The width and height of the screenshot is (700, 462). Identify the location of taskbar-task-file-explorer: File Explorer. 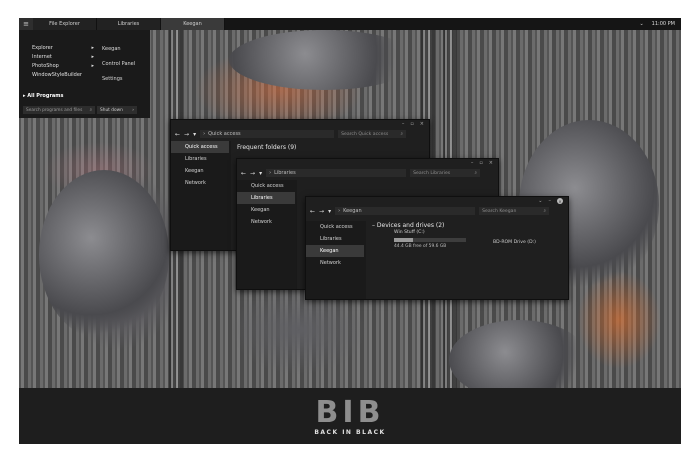
(65, 24).